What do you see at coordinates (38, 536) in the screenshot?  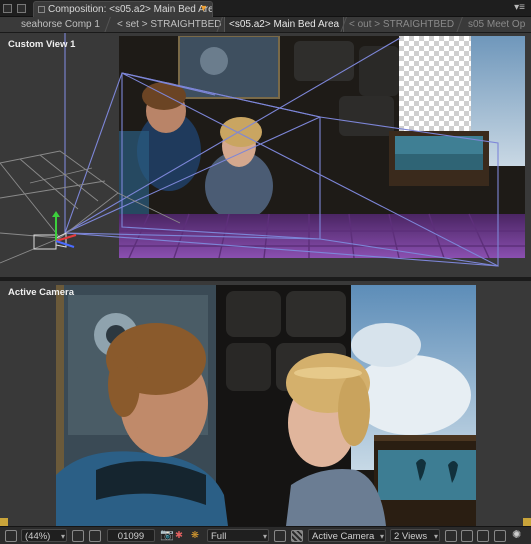 I see `zoom-value: (44%)` at bounding box center [38, 536].